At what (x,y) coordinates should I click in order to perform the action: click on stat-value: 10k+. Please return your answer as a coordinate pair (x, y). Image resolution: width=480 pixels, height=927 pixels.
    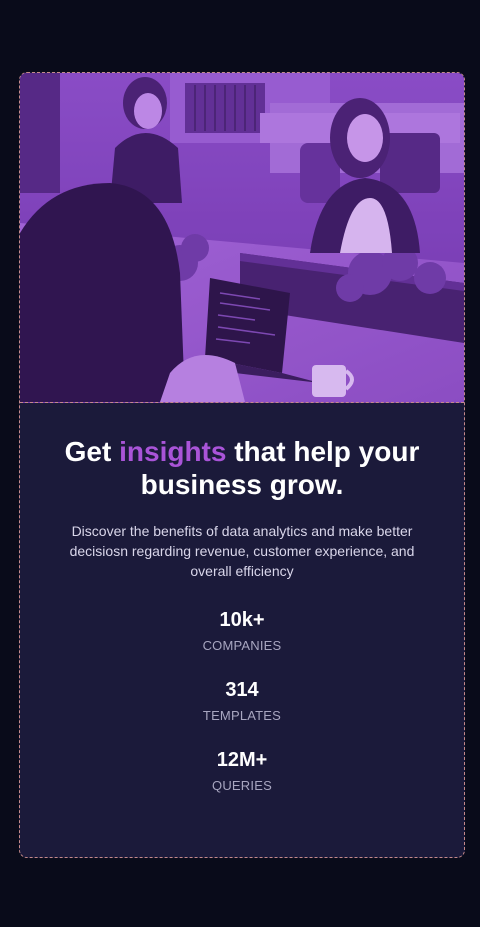
    Looking at the image, I should click on (242, 620).